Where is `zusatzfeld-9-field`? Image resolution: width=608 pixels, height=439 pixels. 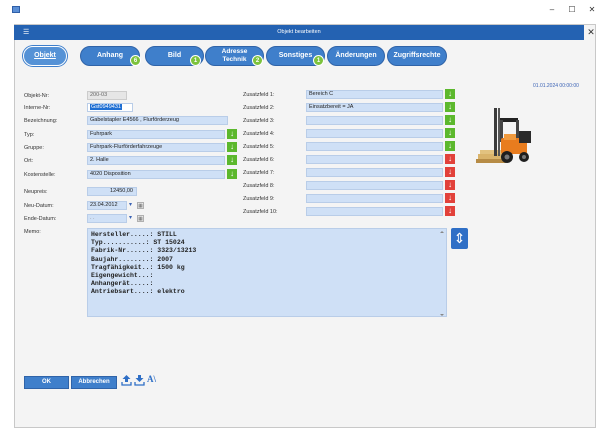
zusatzfeld-9-field is located at coordinates (374, 198).